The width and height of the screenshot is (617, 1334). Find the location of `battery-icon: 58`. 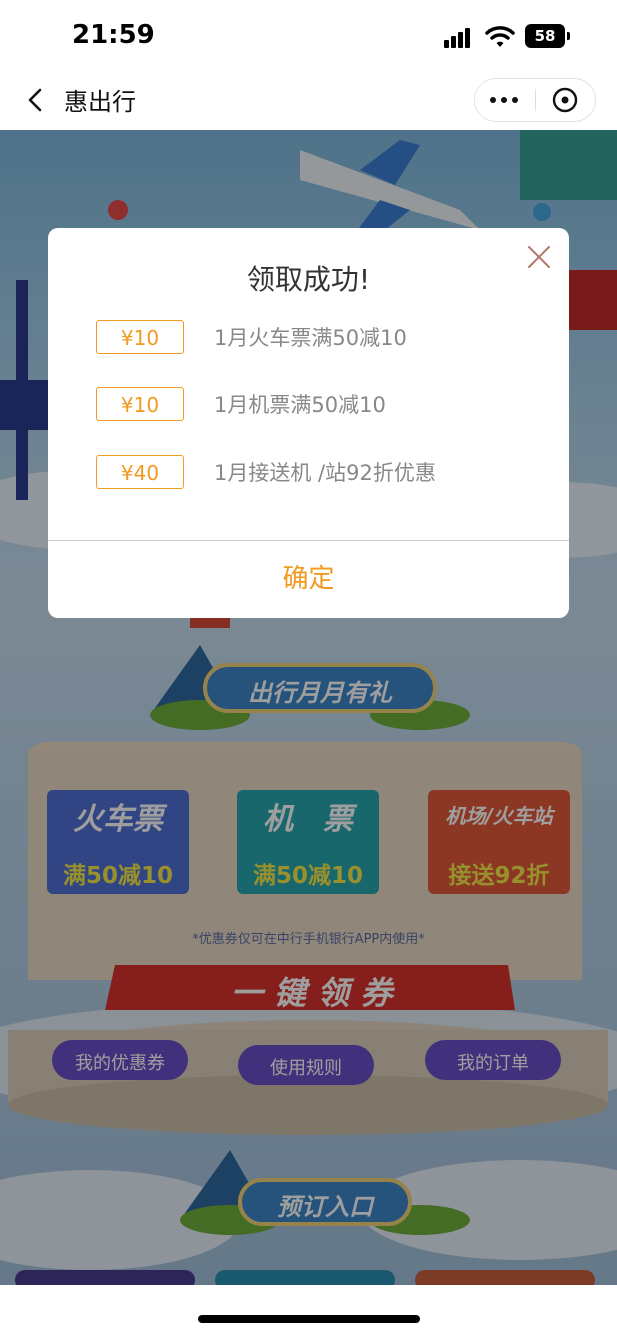

battery-icon: 58 is located at coordinates (547, 36).